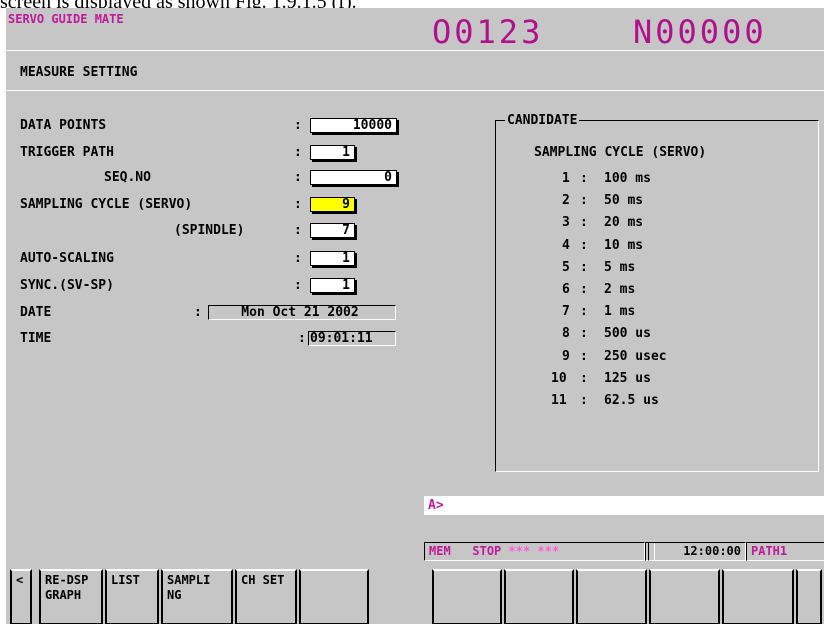  What do you see at coordinates (415, 90) in the screenshot?
I see `title-divider` at bounding box center [415, 90].